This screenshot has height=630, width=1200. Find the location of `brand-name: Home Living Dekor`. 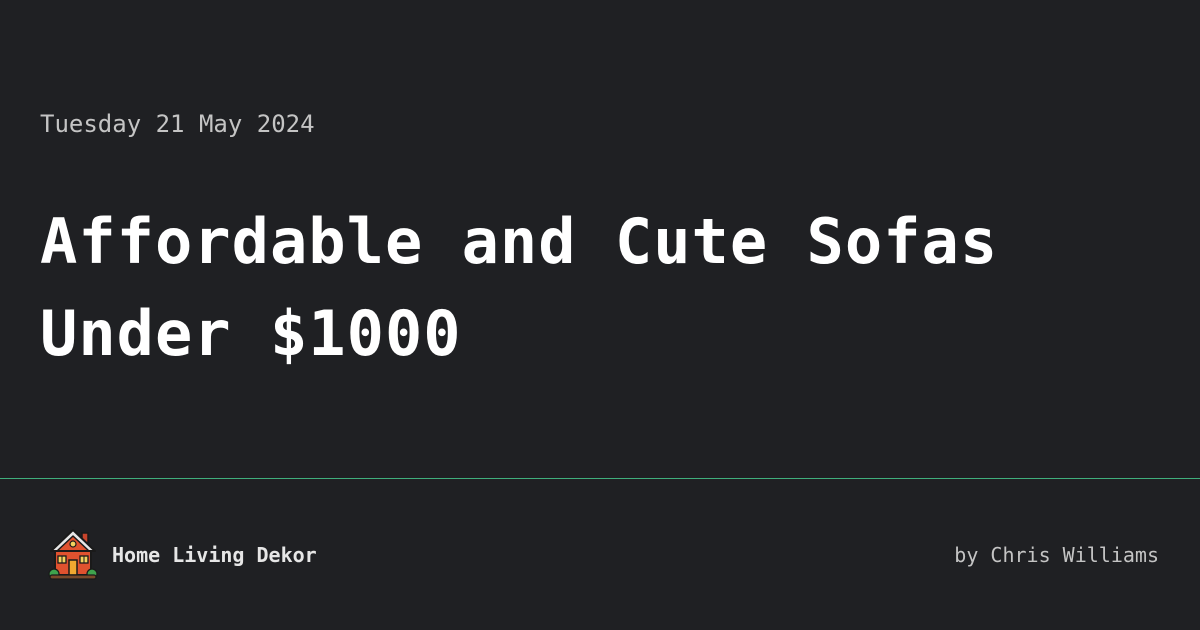

brand-name: Home Living Dekor is located at coordinates (214, 555).